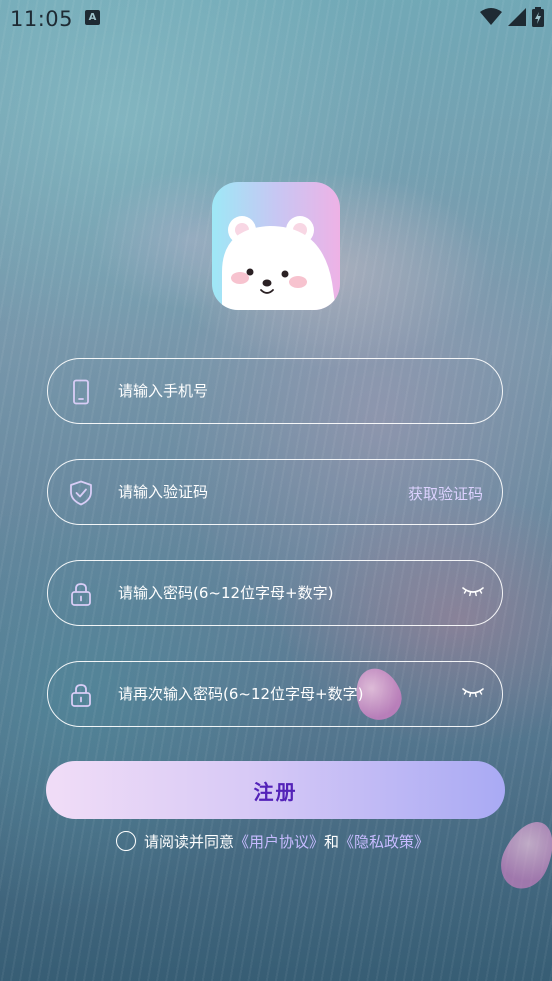 This screenshot has height=981, width=552. Describe the element at coordinates (126, 841) in the screenshot. I see `agreement-checkbox` at that location.